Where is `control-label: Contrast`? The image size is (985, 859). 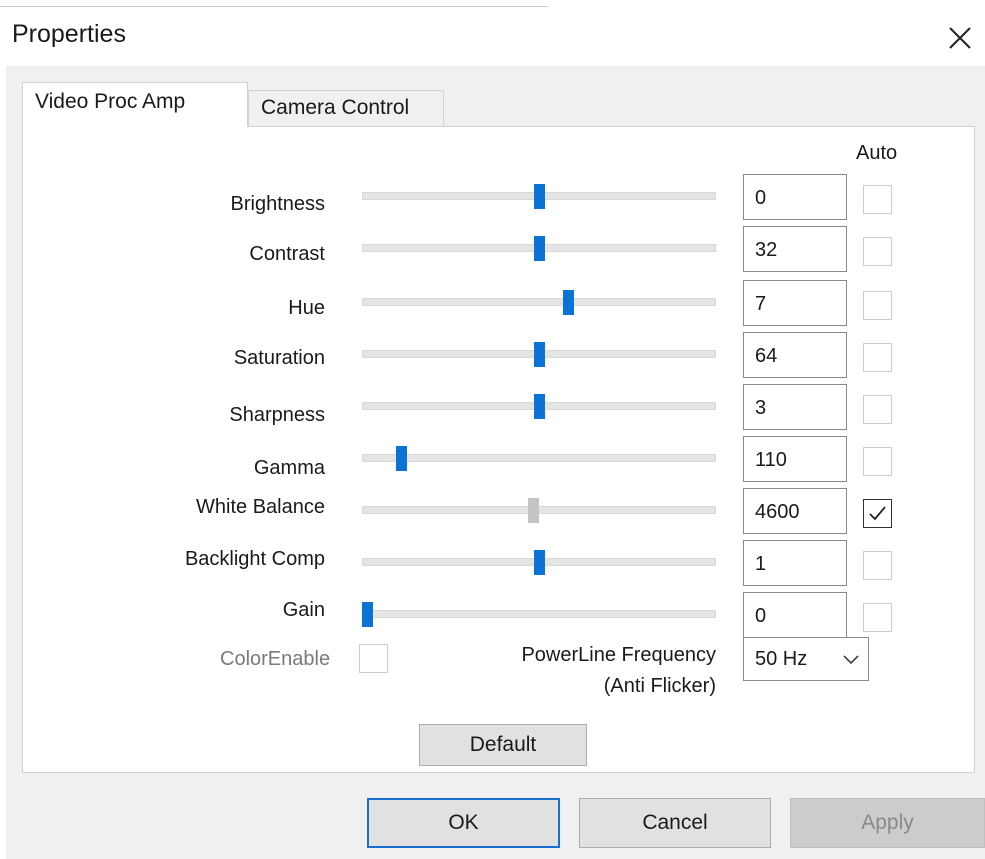 control-label: Contrast is located at coordinates (287, 254).